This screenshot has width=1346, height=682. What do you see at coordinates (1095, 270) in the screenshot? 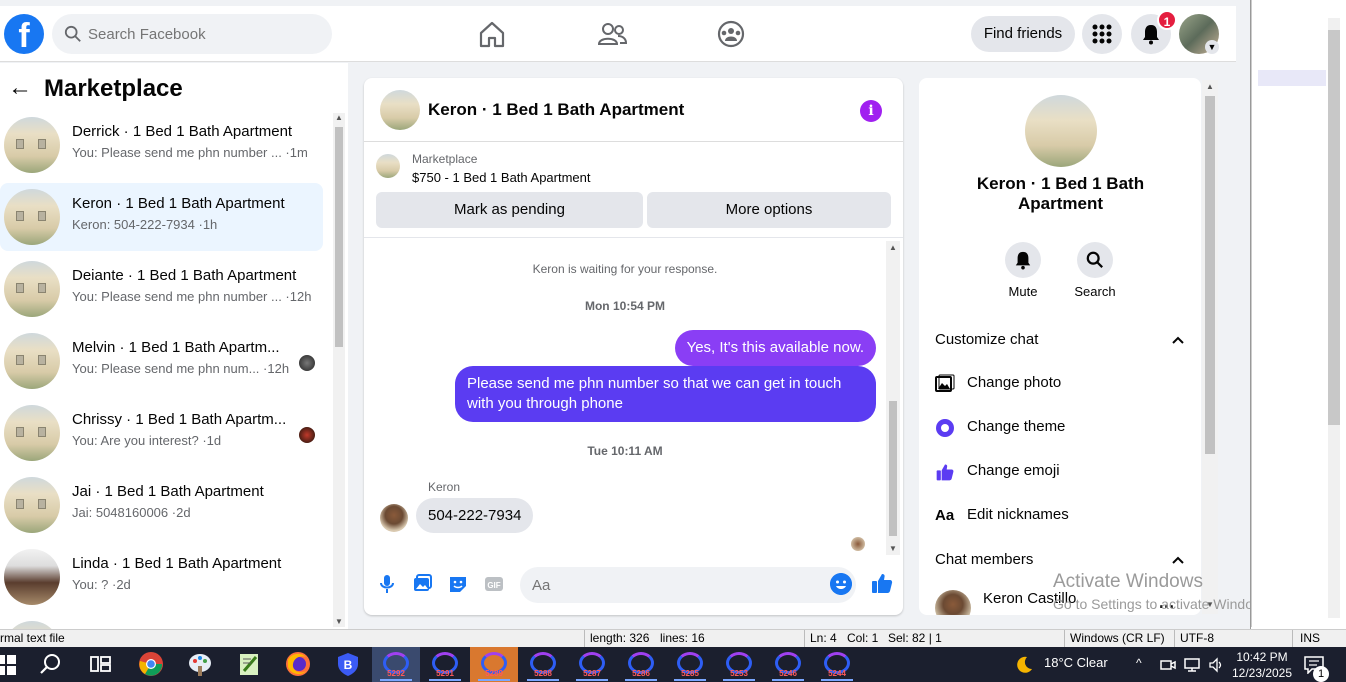
I see `search-in-conversation-button: Search` at bounding box center [1095, 270].